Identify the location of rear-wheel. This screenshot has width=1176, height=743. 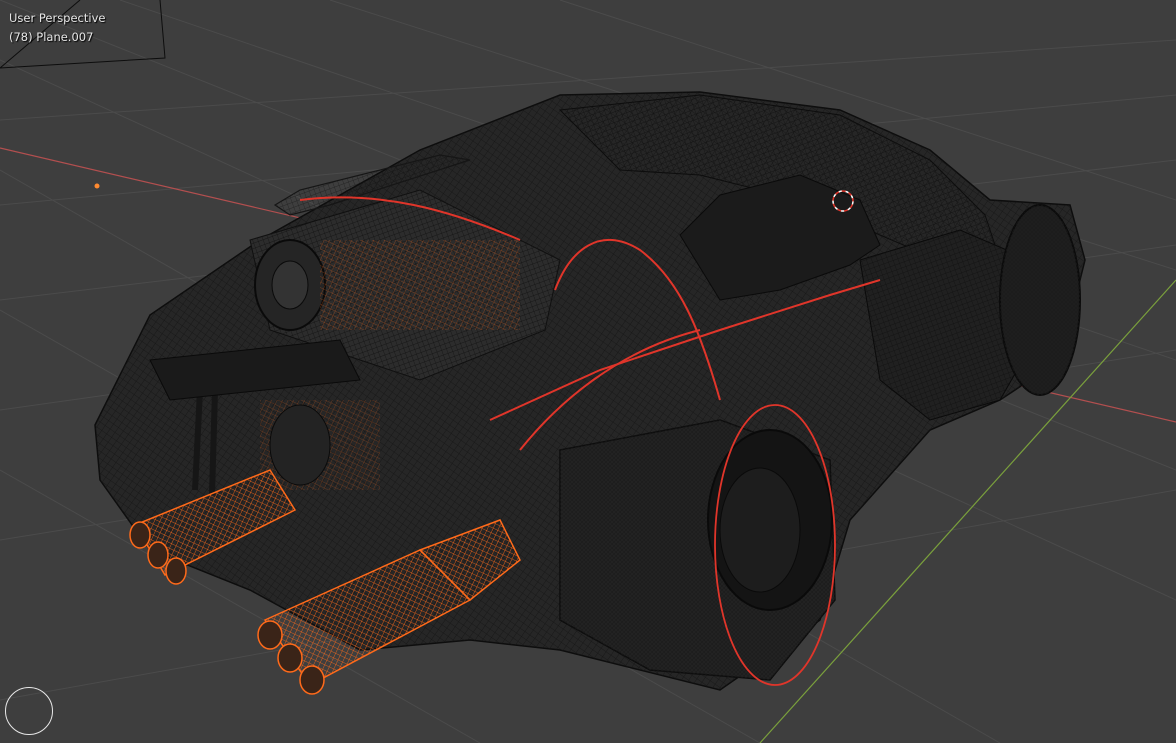
(697, 545).